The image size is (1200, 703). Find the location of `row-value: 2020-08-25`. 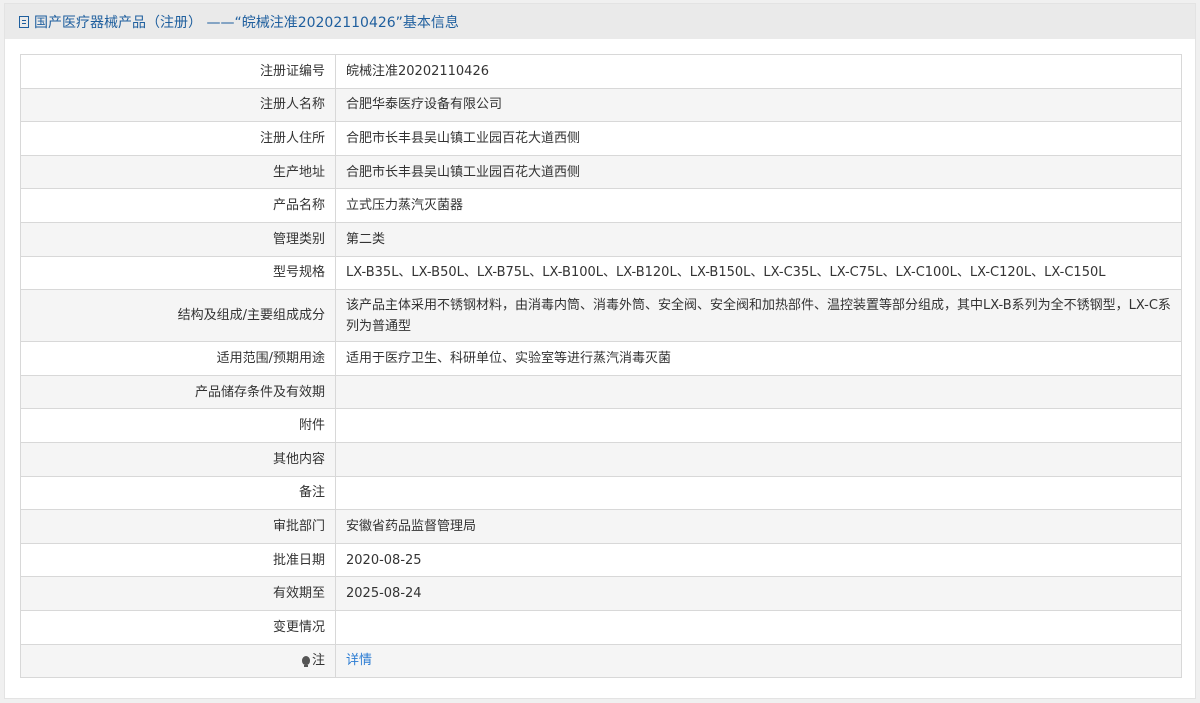

row-value: 2020-08-25 is located at coordinates (758, 560).